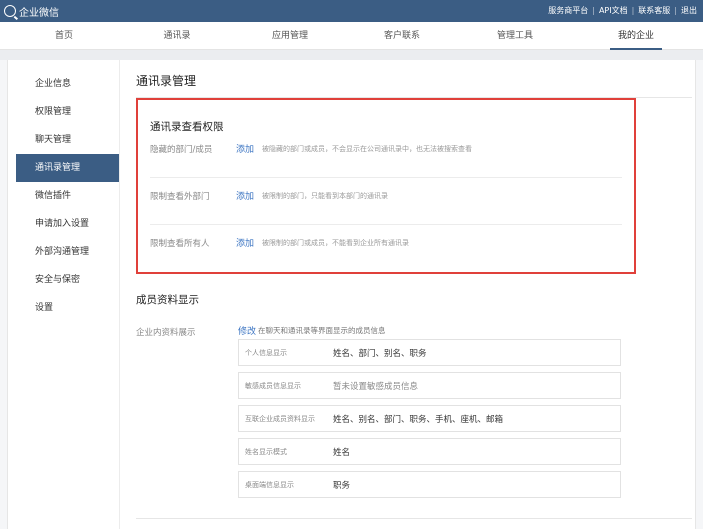 This screenshot has height=529, width=703. Describe the element at coordinates (515, 36) in the screenshot. I see `tab-management-tools: 管理工具` at that location.